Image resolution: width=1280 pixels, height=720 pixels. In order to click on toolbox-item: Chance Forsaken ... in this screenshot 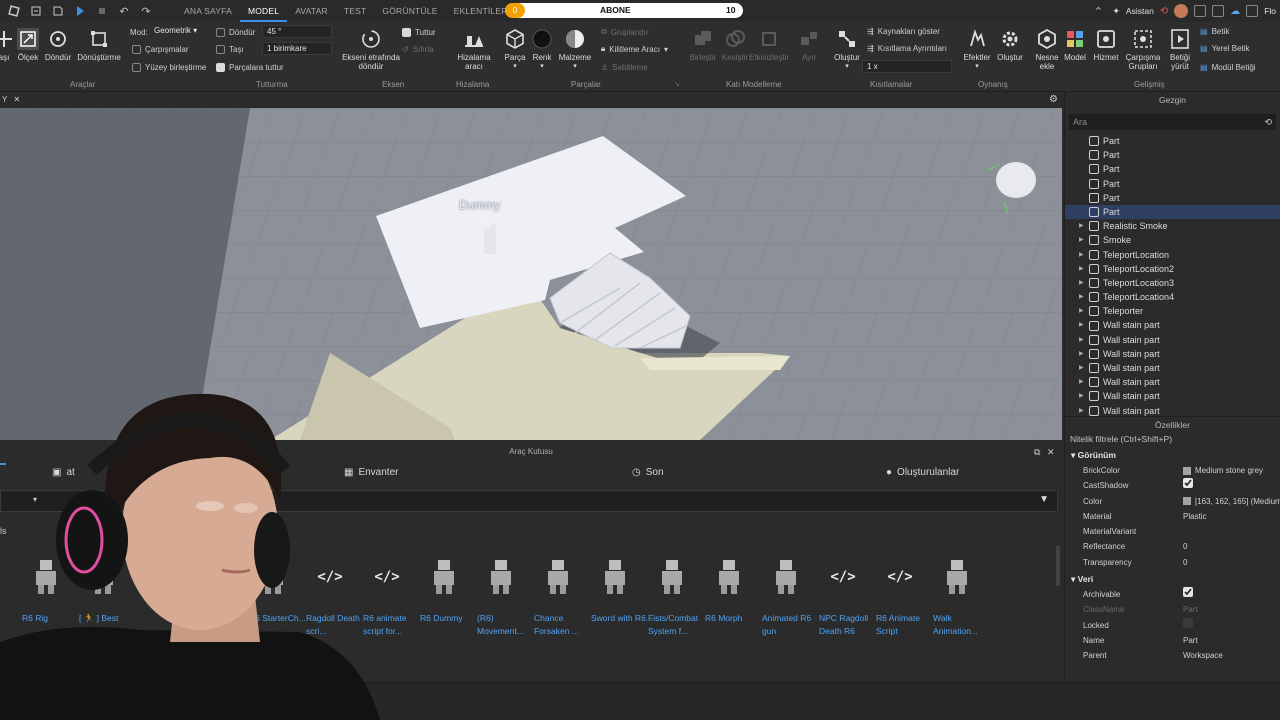, I will do `click(562, 595)`.